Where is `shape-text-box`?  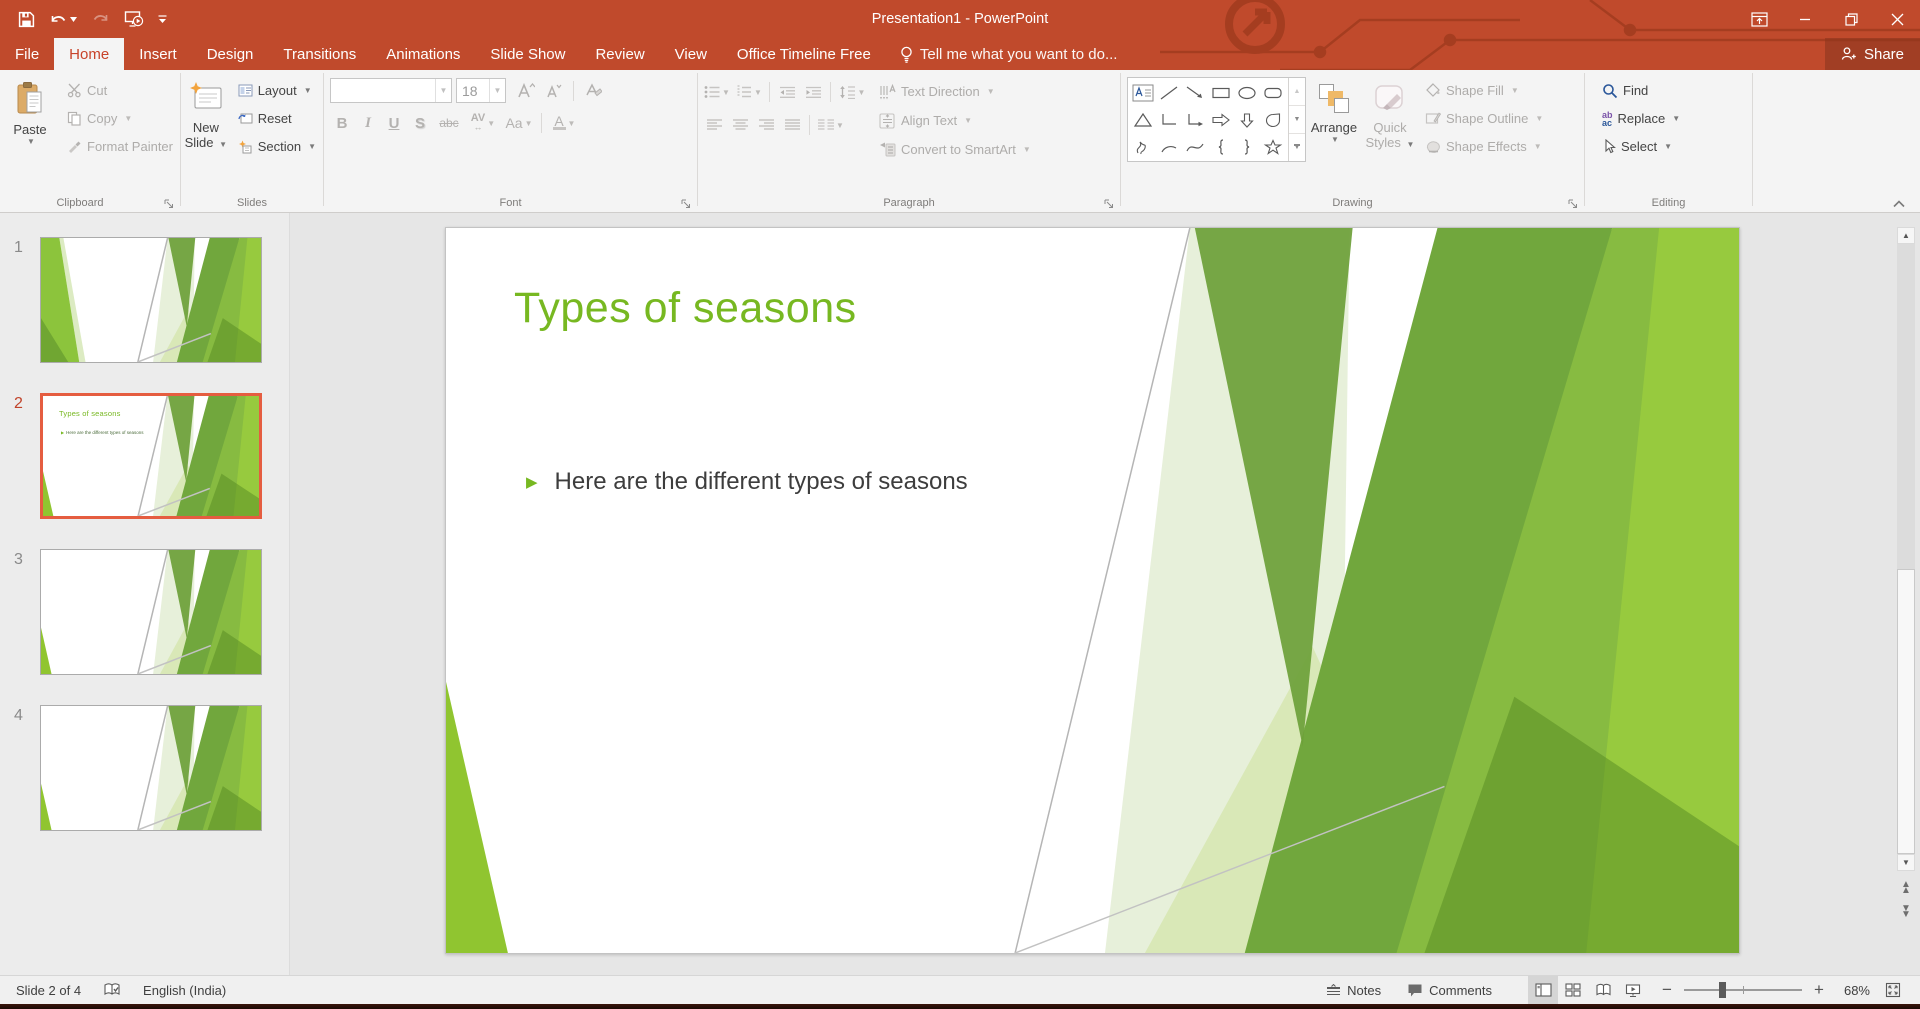
shape-text-box is located at coordinates (1143, 92).